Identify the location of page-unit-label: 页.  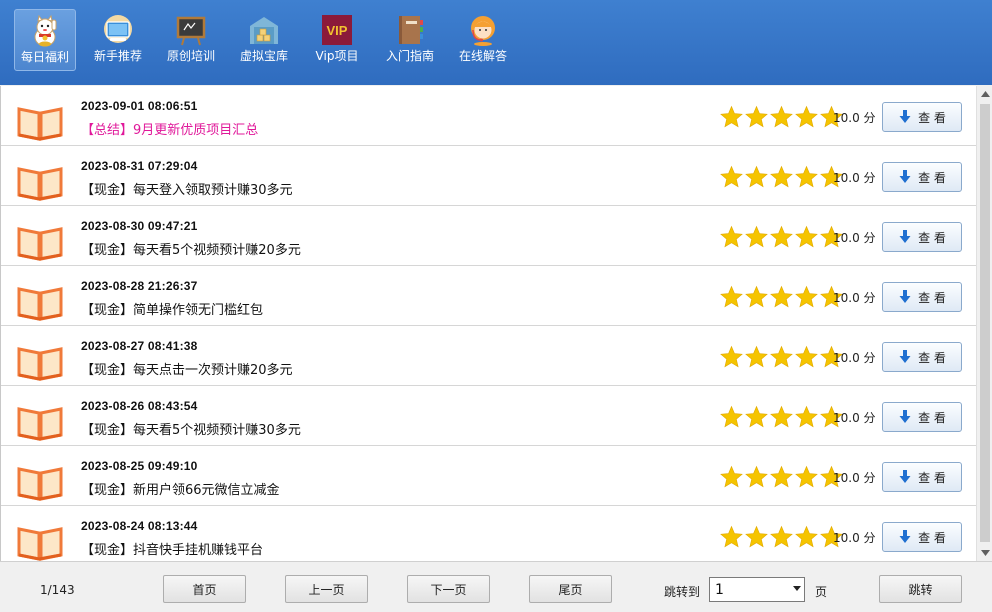
(821, 592).